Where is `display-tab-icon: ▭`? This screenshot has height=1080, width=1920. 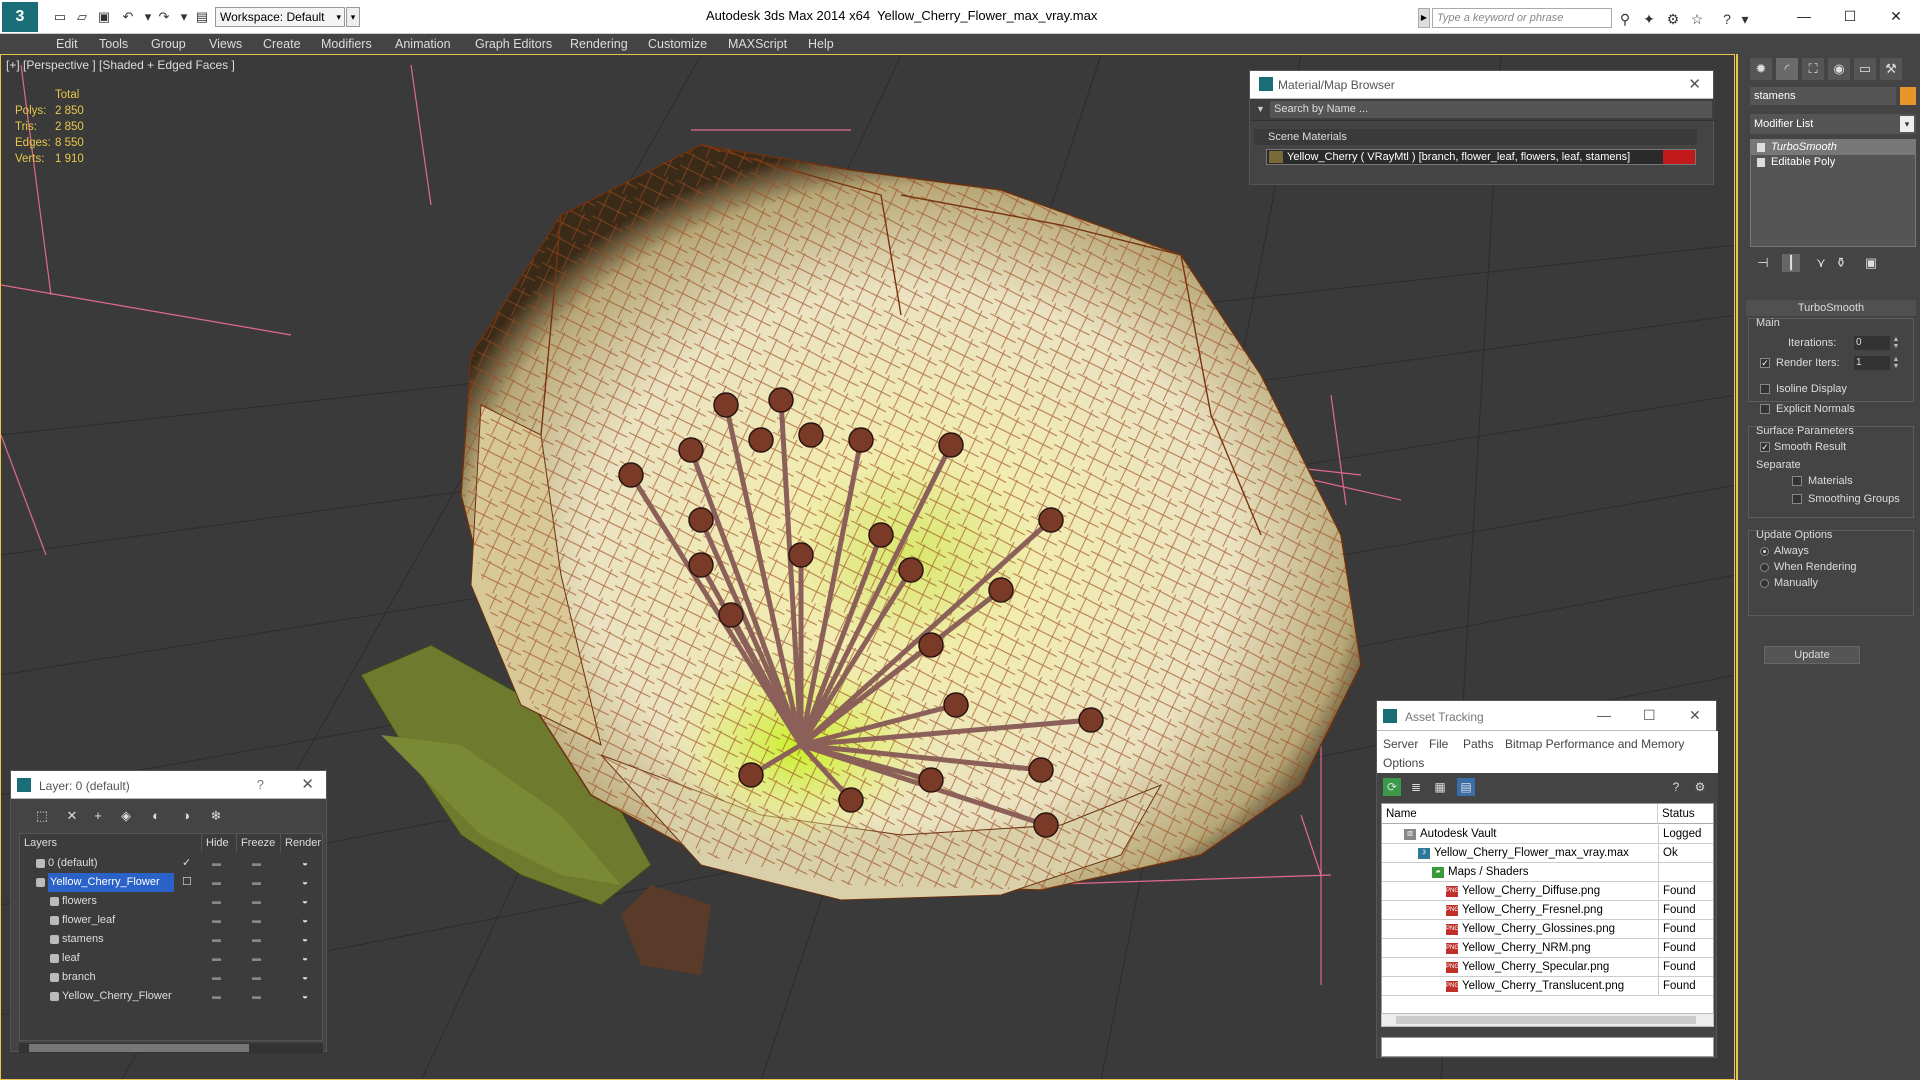 display-tab-icon: ▭ is located at coordinates (1865, 69).